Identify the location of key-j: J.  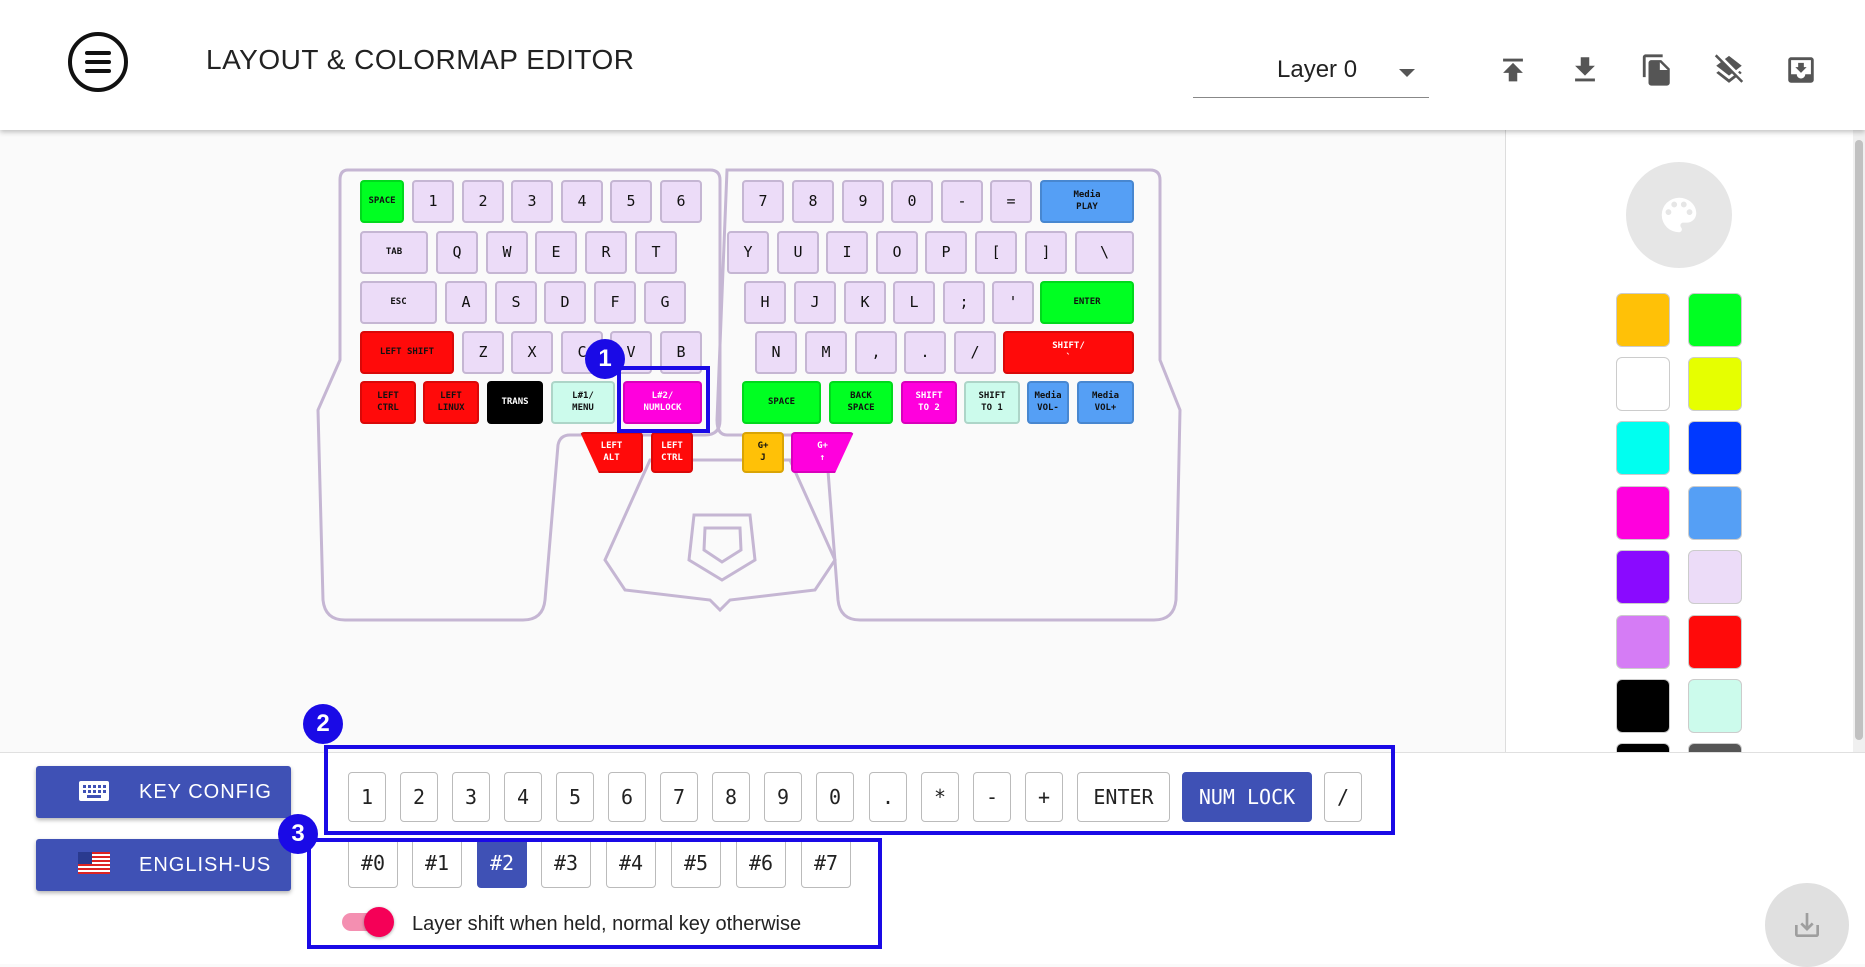
(815, 302).